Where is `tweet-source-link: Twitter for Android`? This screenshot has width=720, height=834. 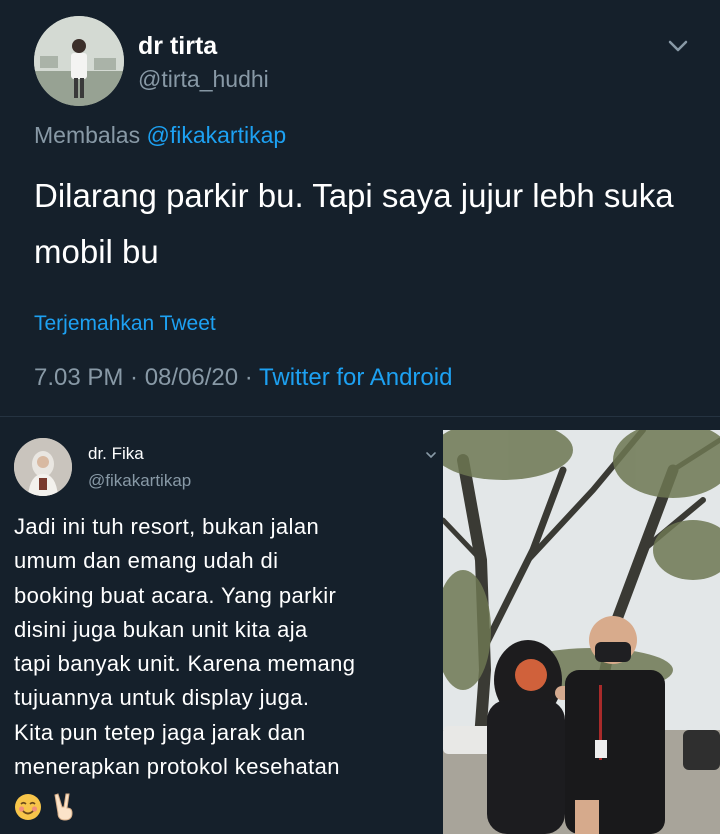
tweet-source-link: Twitter for Android is located at coordinates (355, 377).